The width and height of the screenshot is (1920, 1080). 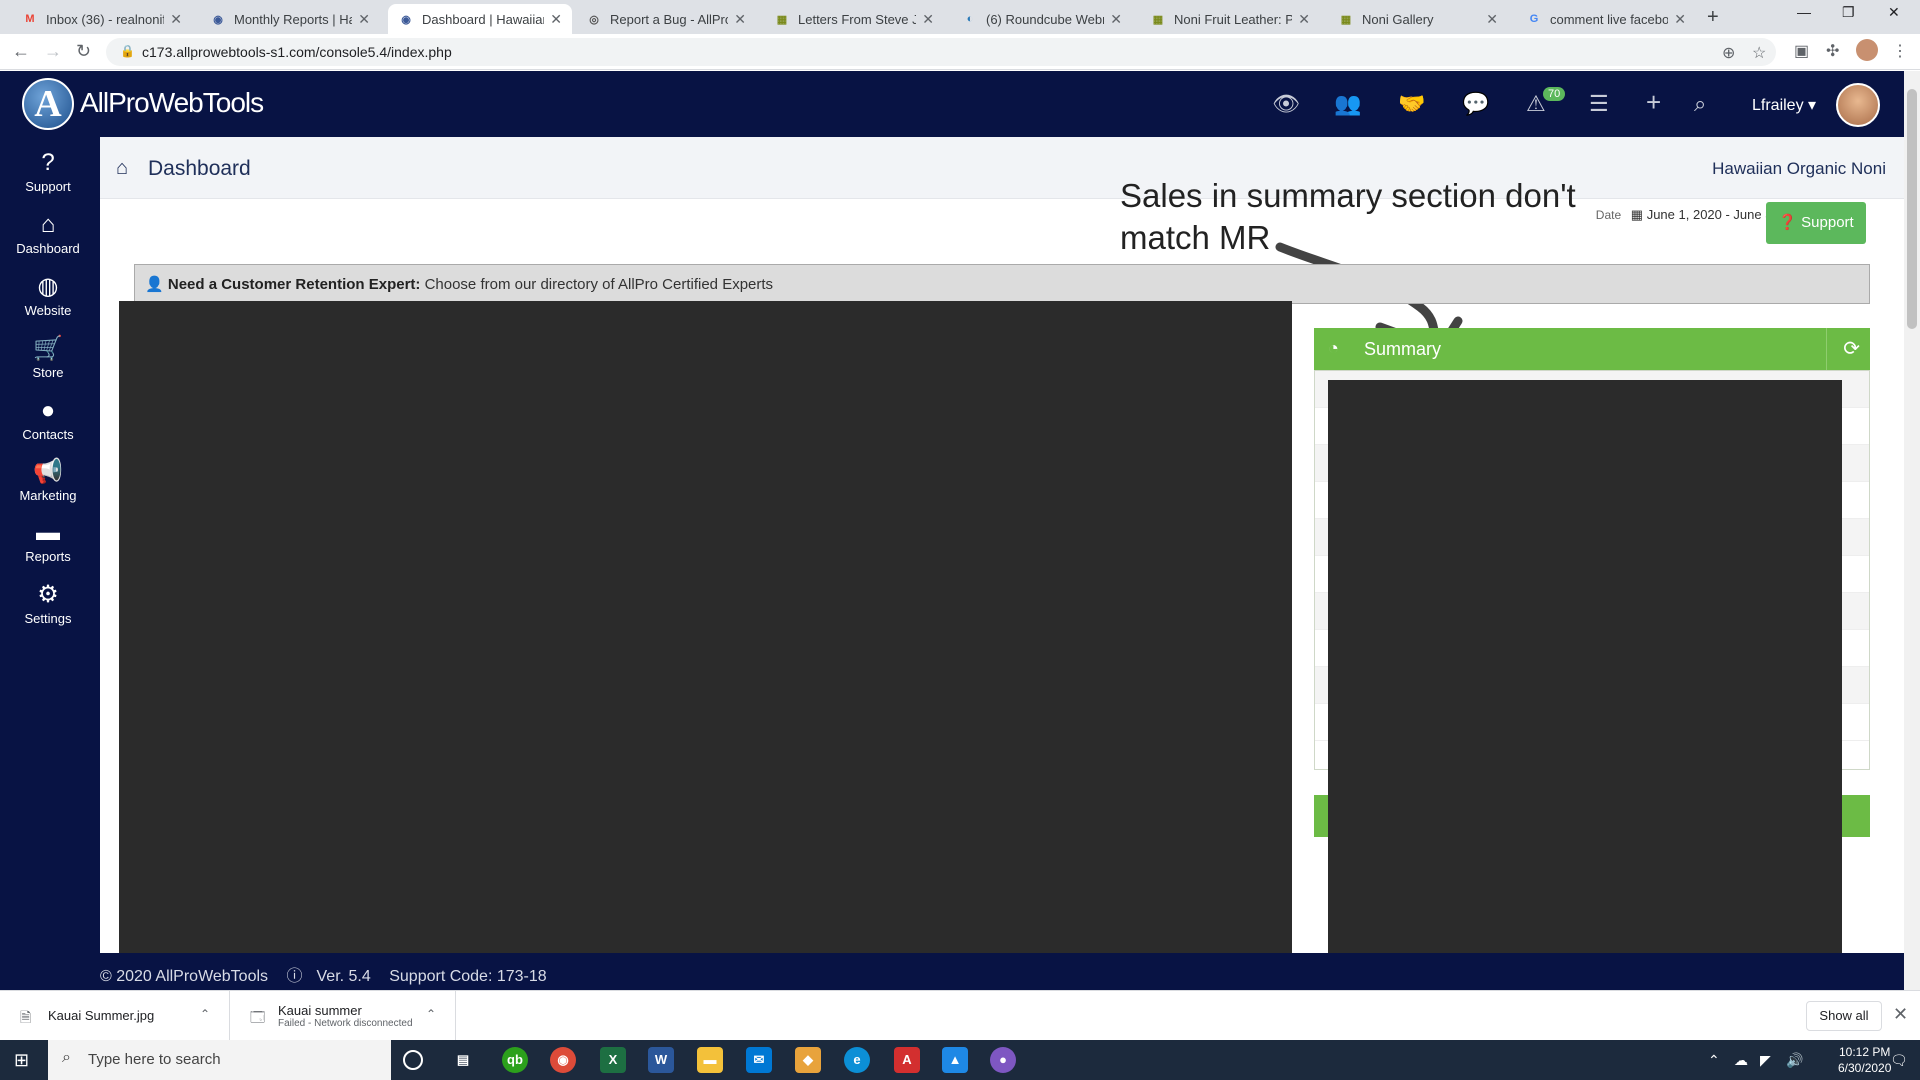 I want to click on network-icon: ◤, so click(x=1765, y=1060).